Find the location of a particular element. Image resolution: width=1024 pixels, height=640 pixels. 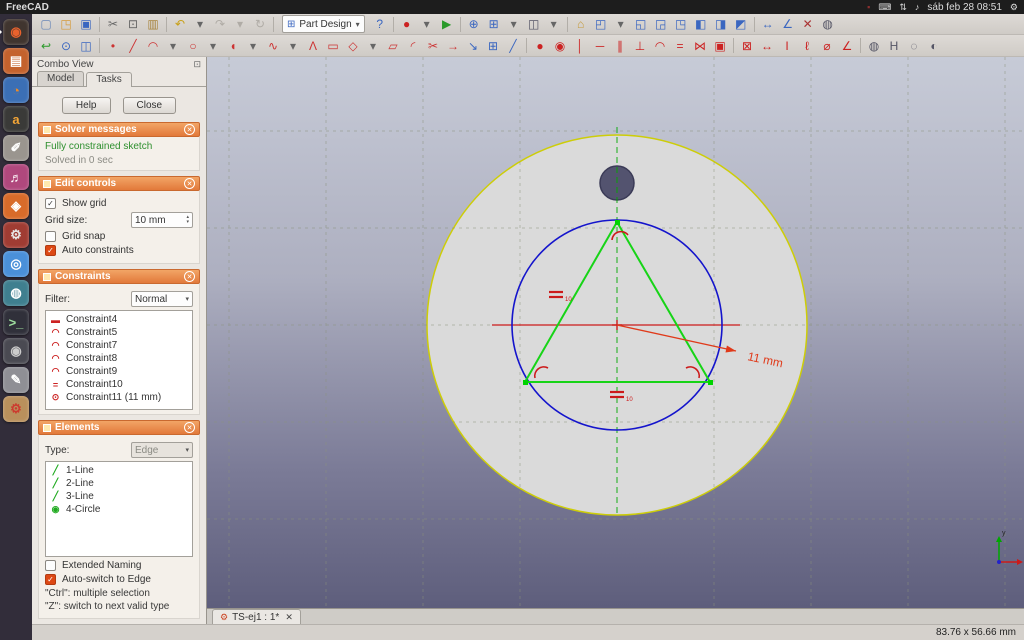

view-right-icon: ◳ is located at coordinates (681, 24).